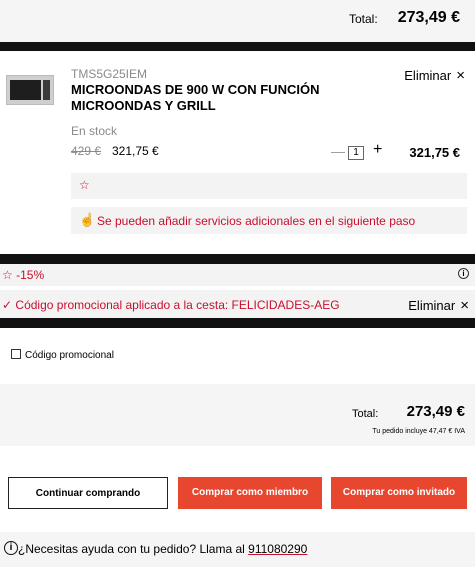  Describe the element at coordinates (377, 150) in the screenshot. I see `increase-quantity-button: +` at that location.